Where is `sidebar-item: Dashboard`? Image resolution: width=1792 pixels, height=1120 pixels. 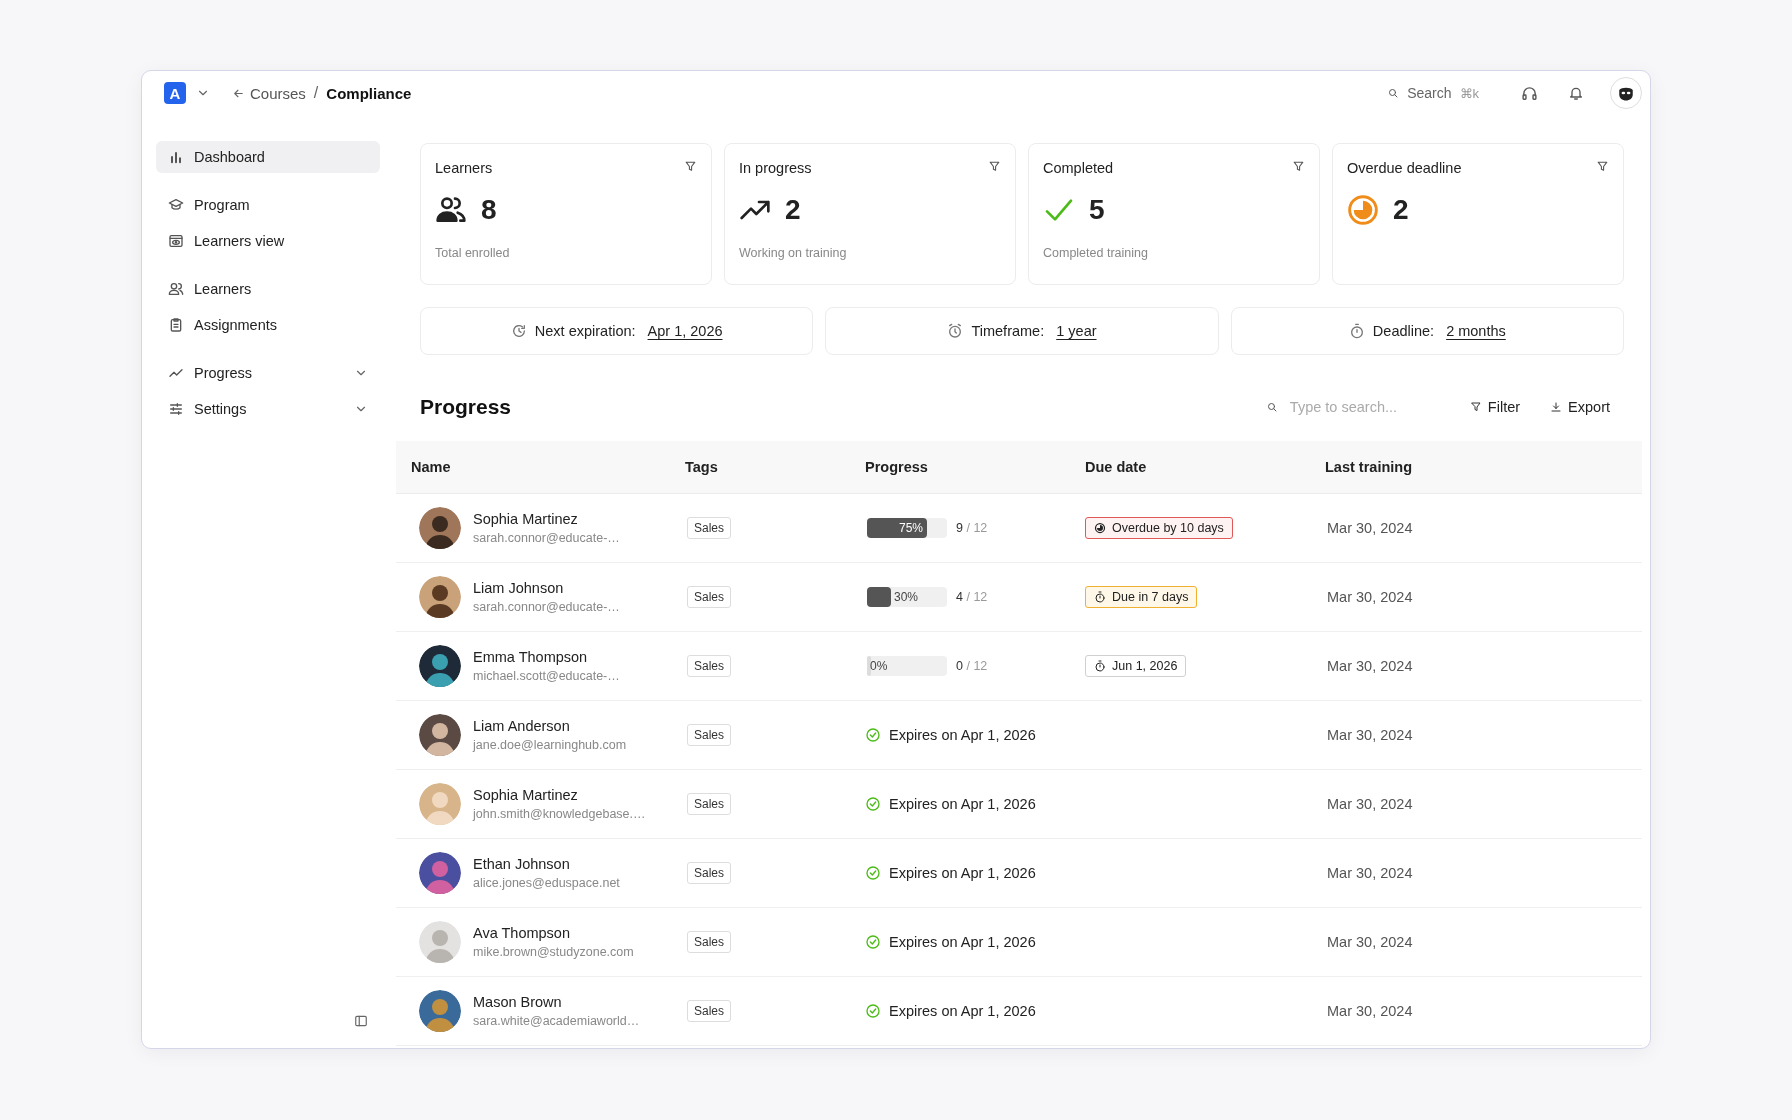 sidebar-item: Dashboard is located at coordinates (268, 157).